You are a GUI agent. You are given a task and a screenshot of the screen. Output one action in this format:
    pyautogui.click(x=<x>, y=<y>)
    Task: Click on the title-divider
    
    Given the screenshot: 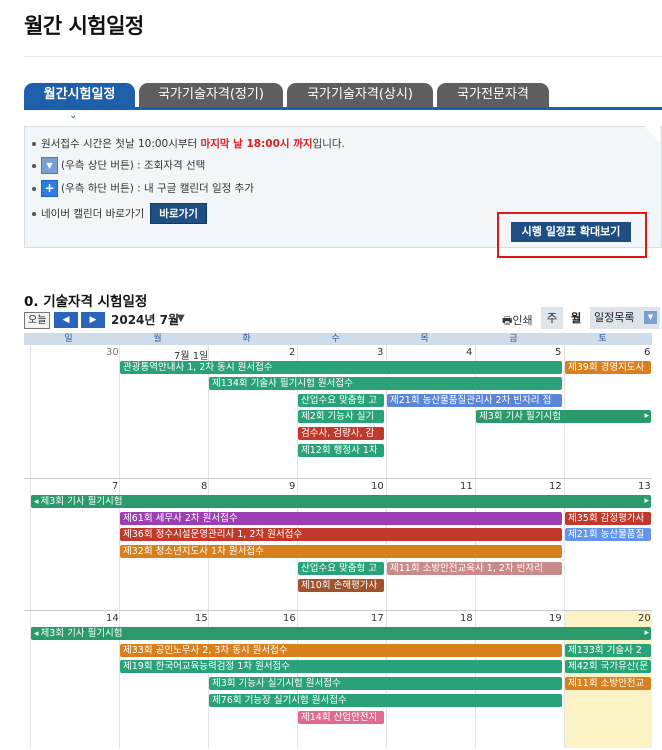 What is the action you would take?
    pyautogui.click(x=343, y=56)
    